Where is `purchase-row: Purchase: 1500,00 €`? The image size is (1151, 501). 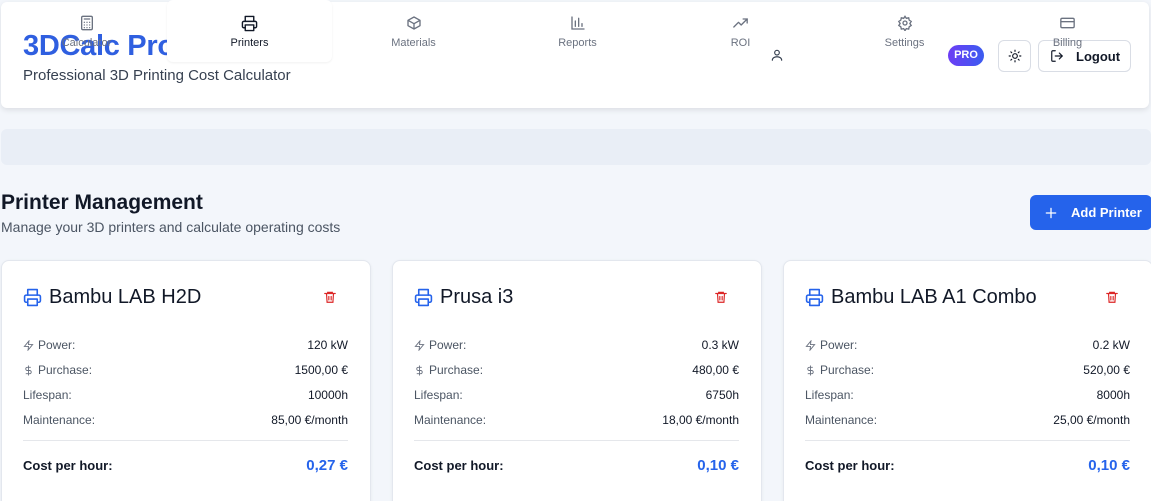
purchase-row: Purchase: 1500,00 € is located at coordinates (185, 370).